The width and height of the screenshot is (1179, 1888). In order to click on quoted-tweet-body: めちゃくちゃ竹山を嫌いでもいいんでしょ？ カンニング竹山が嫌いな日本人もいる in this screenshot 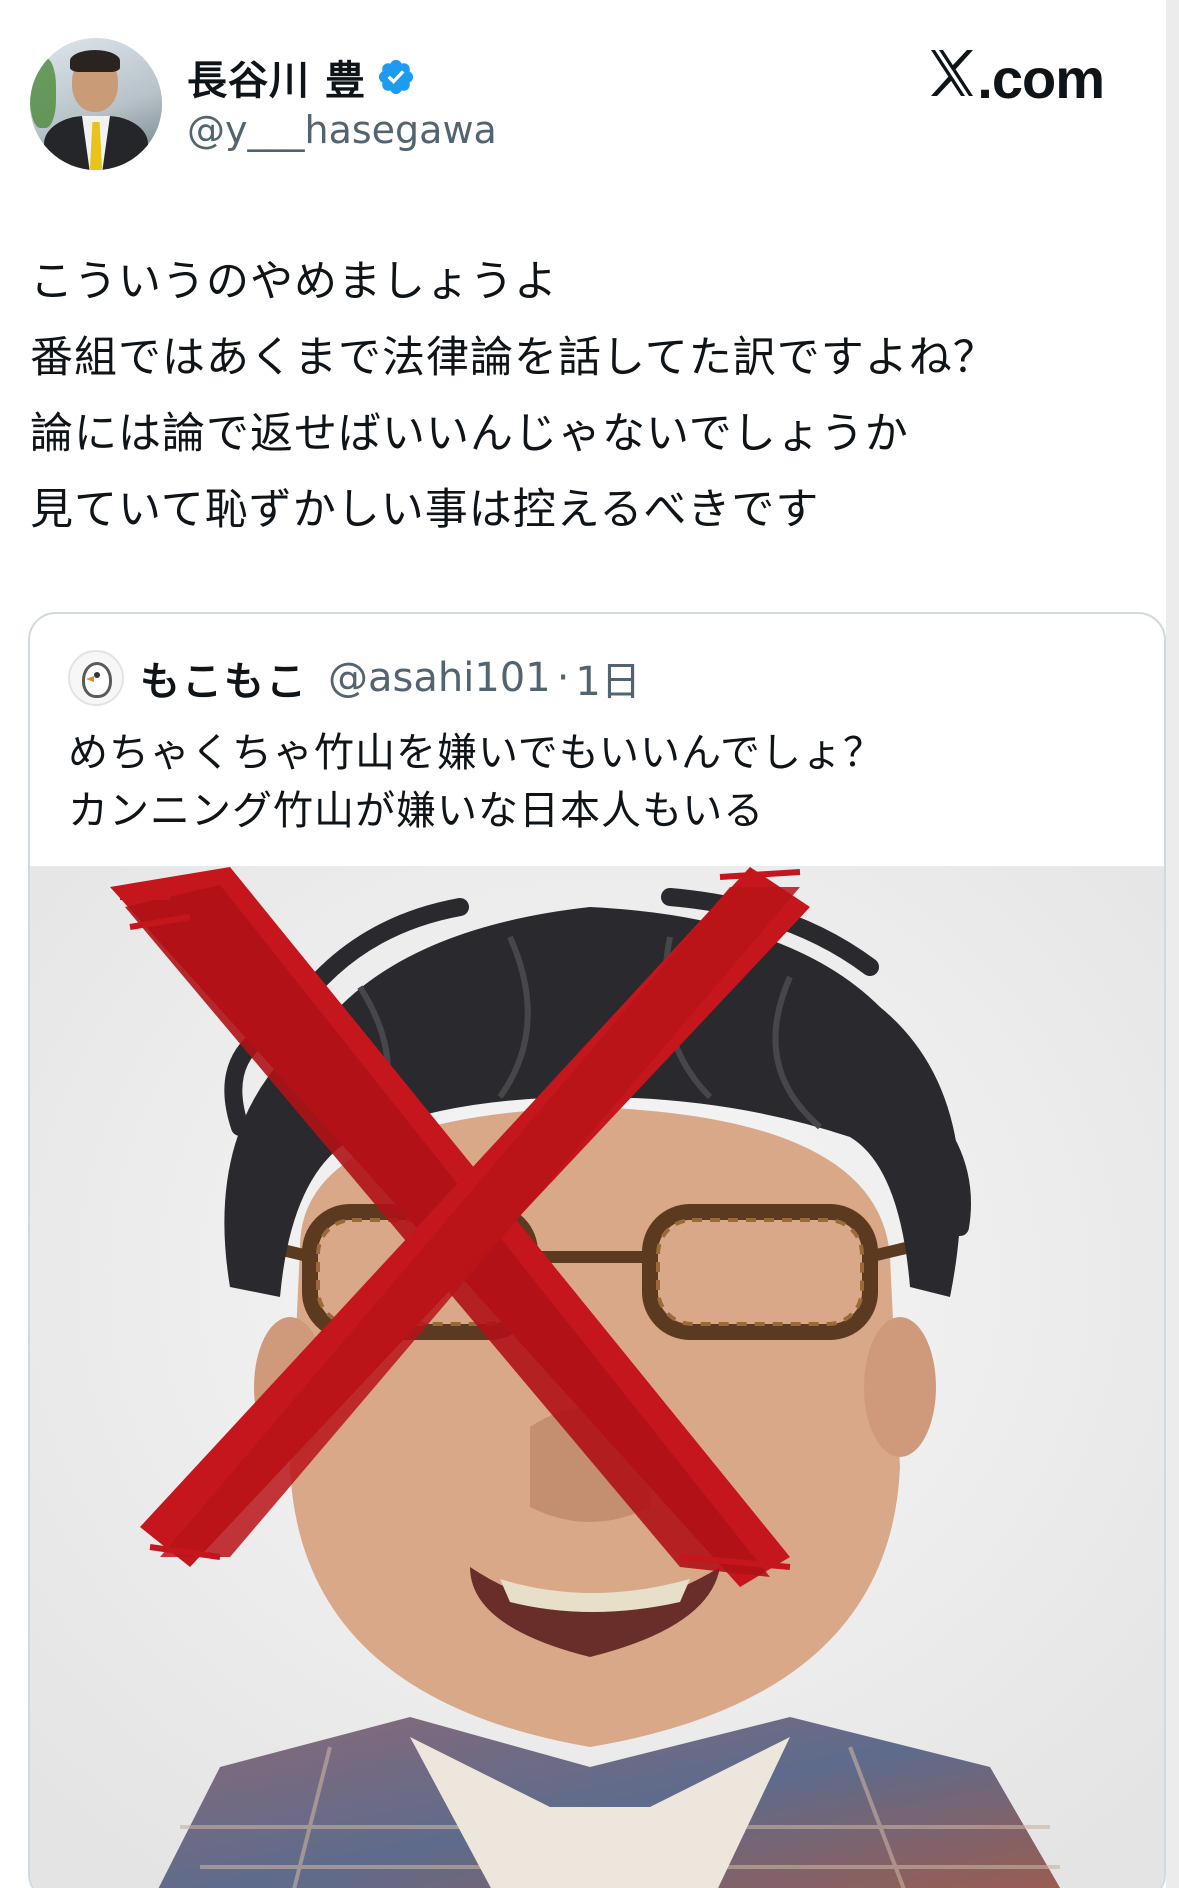, I will do `click(608, 782)`.